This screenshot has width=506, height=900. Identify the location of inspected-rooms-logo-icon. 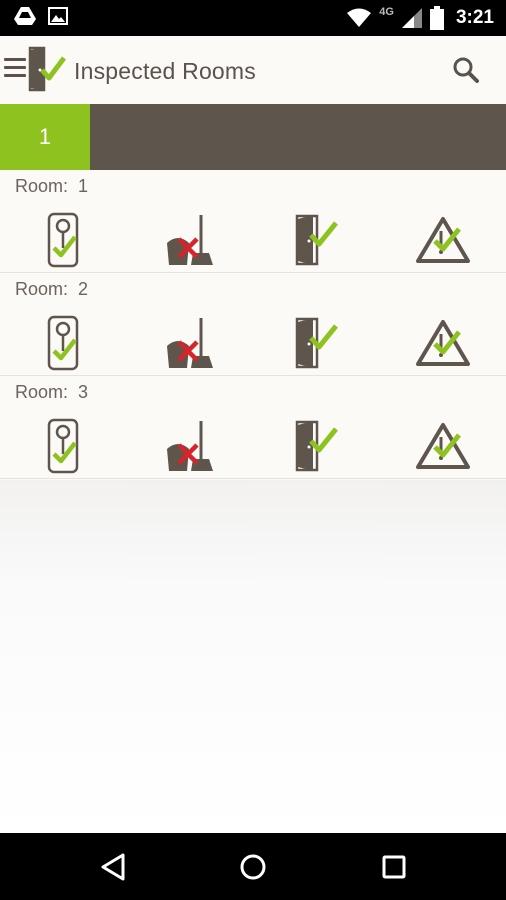
(47, 69).